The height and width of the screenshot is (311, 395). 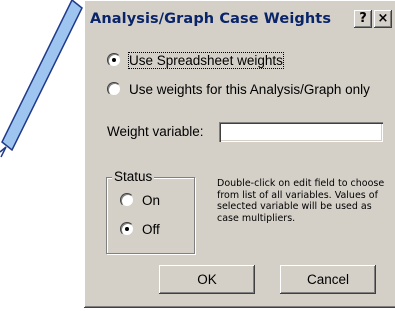 What do you see at coordinates (211, 19) in the screenshot?
I see `dialog-title: Analysis/Graph Case Weights` at bounding box center [211, 19].